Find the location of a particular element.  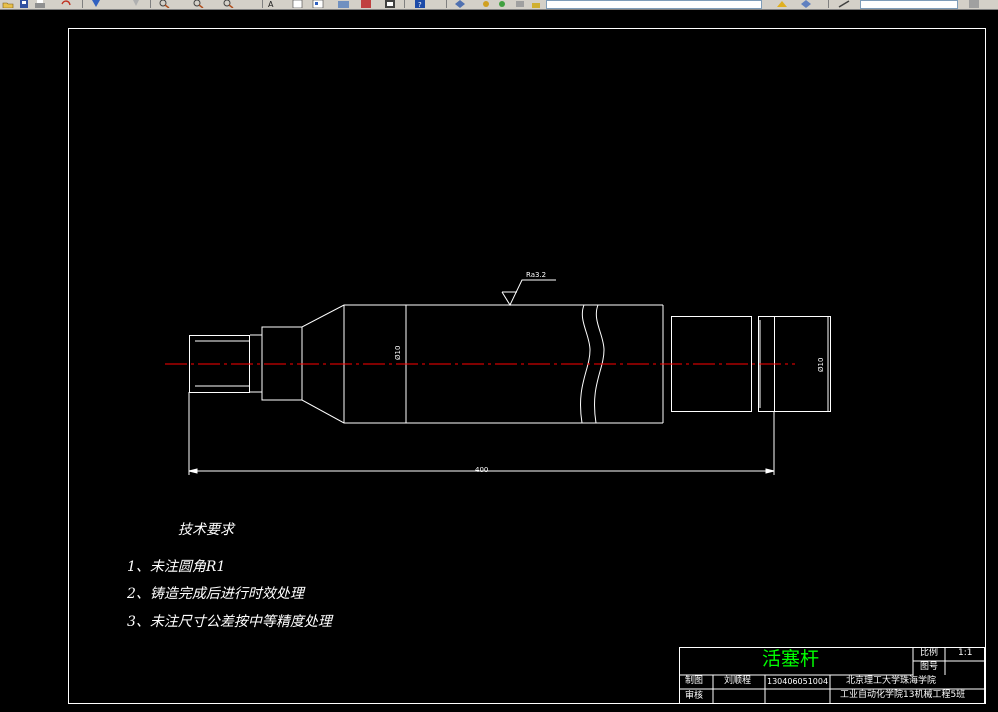

tech-requirements-title: 技术要求 is located at coordinates (206, 530).